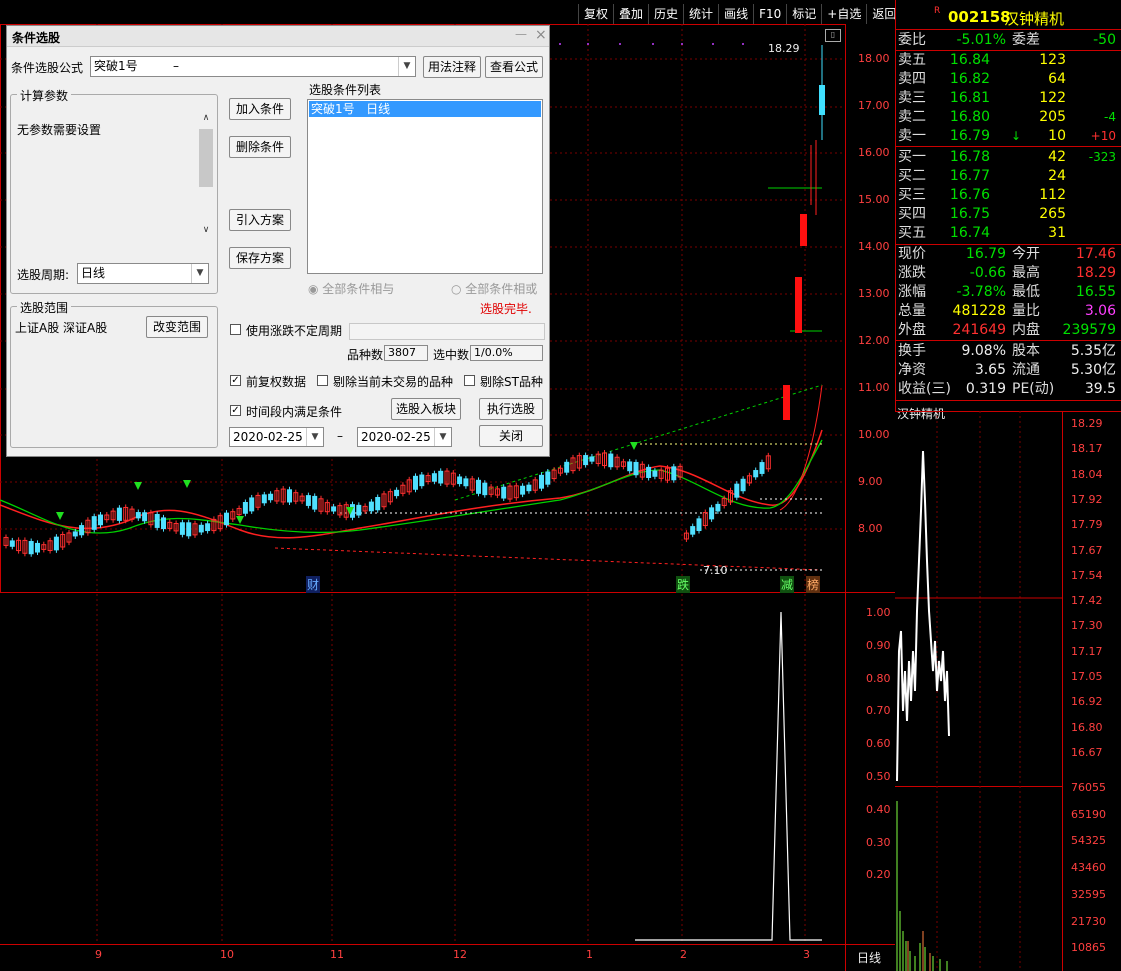 The image size is (1121, 971). What do you see at coordinates (833, 35) in the screenshot?
I see `chart-option-icon: ▯` at bounding box center [833, 35].